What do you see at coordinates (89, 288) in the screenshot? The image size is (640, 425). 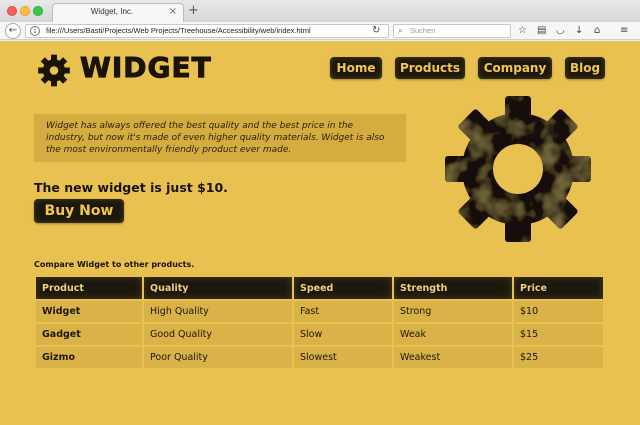 I see `column-header-product: Product` at bounding box center [89, 288].